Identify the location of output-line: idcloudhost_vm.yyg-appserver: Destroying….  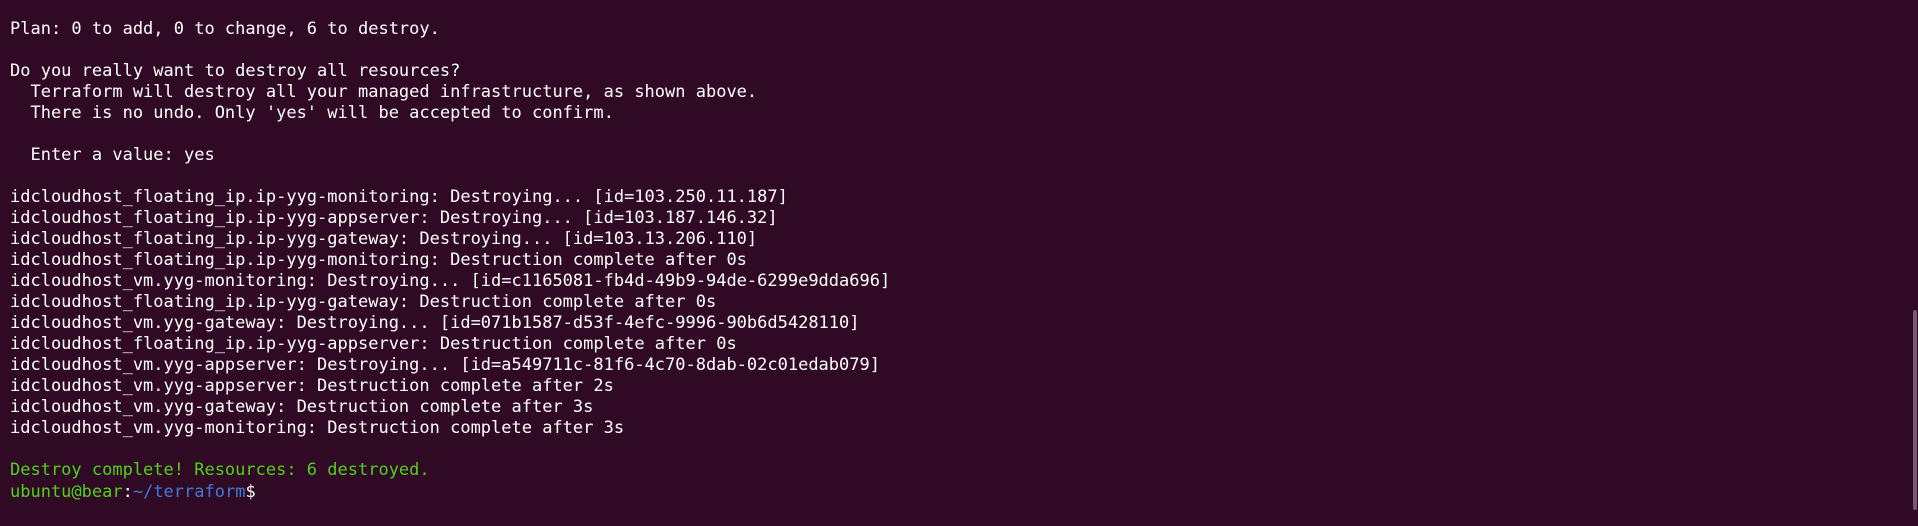
(445, 365).